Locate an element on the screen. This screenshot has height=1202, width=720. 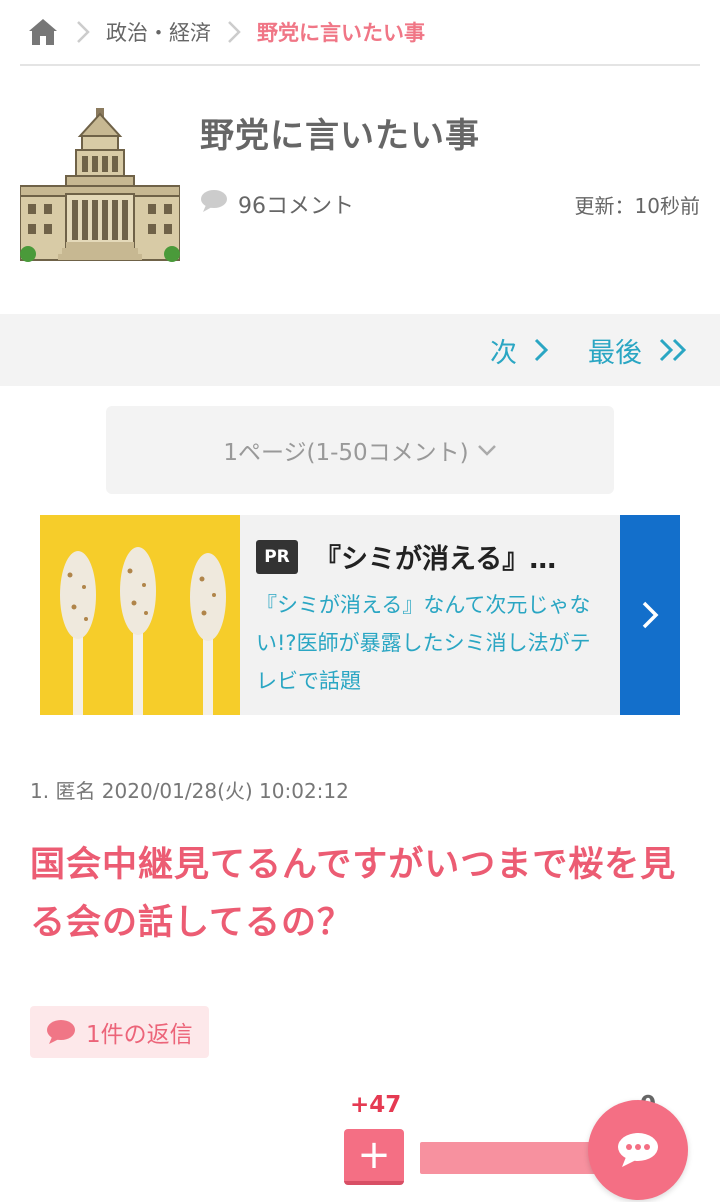
last-page-link: 最後 is located at coordinates (638, 350).